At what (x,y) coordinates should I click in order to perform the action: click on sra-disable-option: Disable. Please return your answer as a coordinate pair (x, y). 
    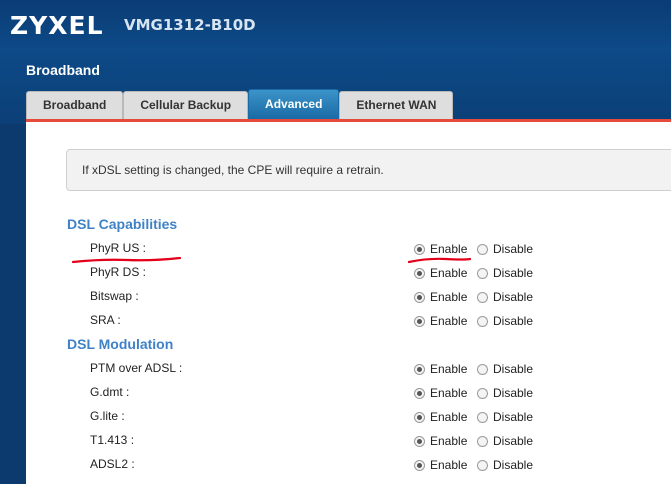
    Looking at the image, I should click on (505, 321).